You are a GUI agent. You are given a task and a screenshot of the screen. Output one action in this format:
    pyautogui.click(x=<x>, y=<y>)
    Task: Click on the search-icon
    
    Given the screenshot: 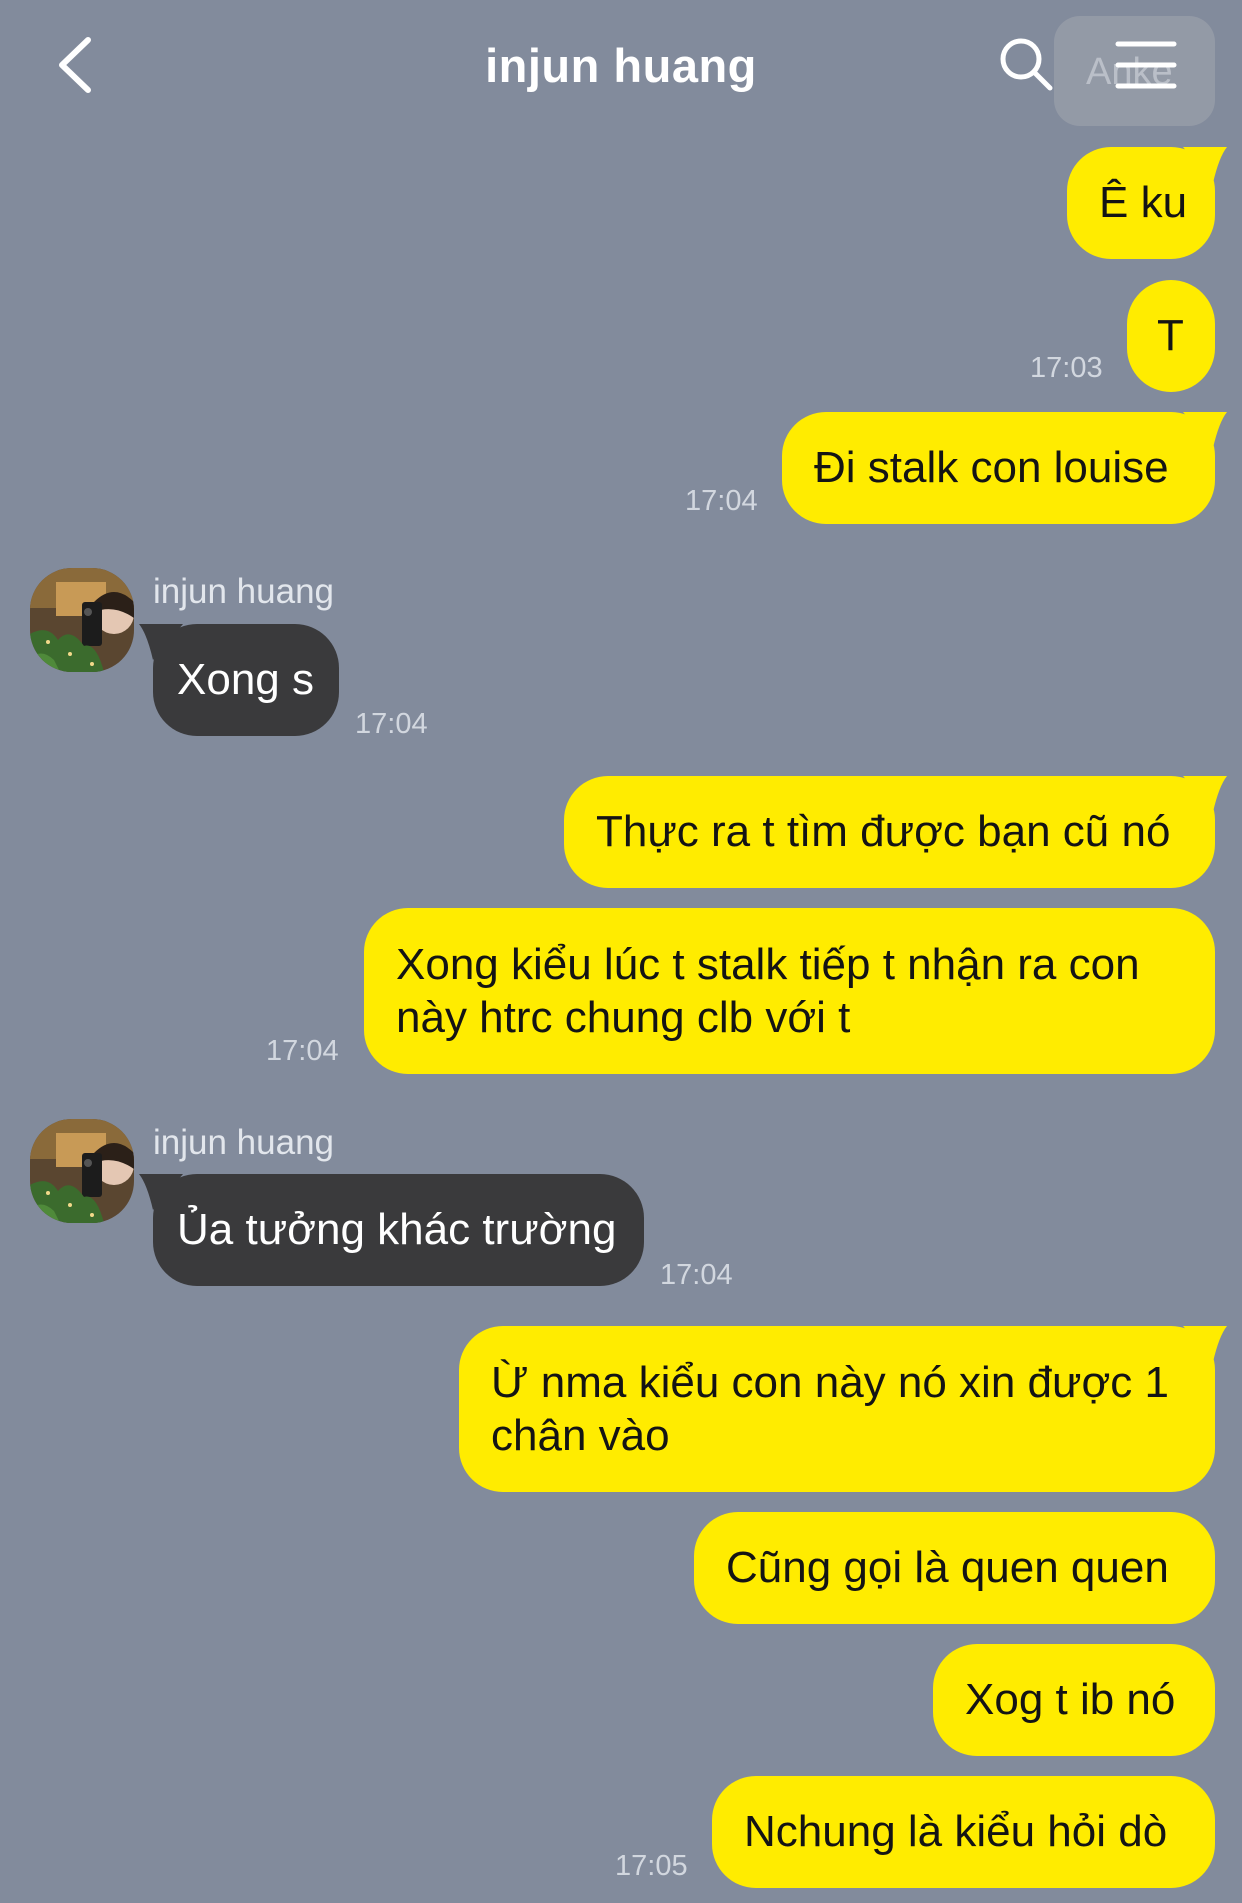 What is the action you would take?
    pyautogui.click(x=1026, y=64)
    